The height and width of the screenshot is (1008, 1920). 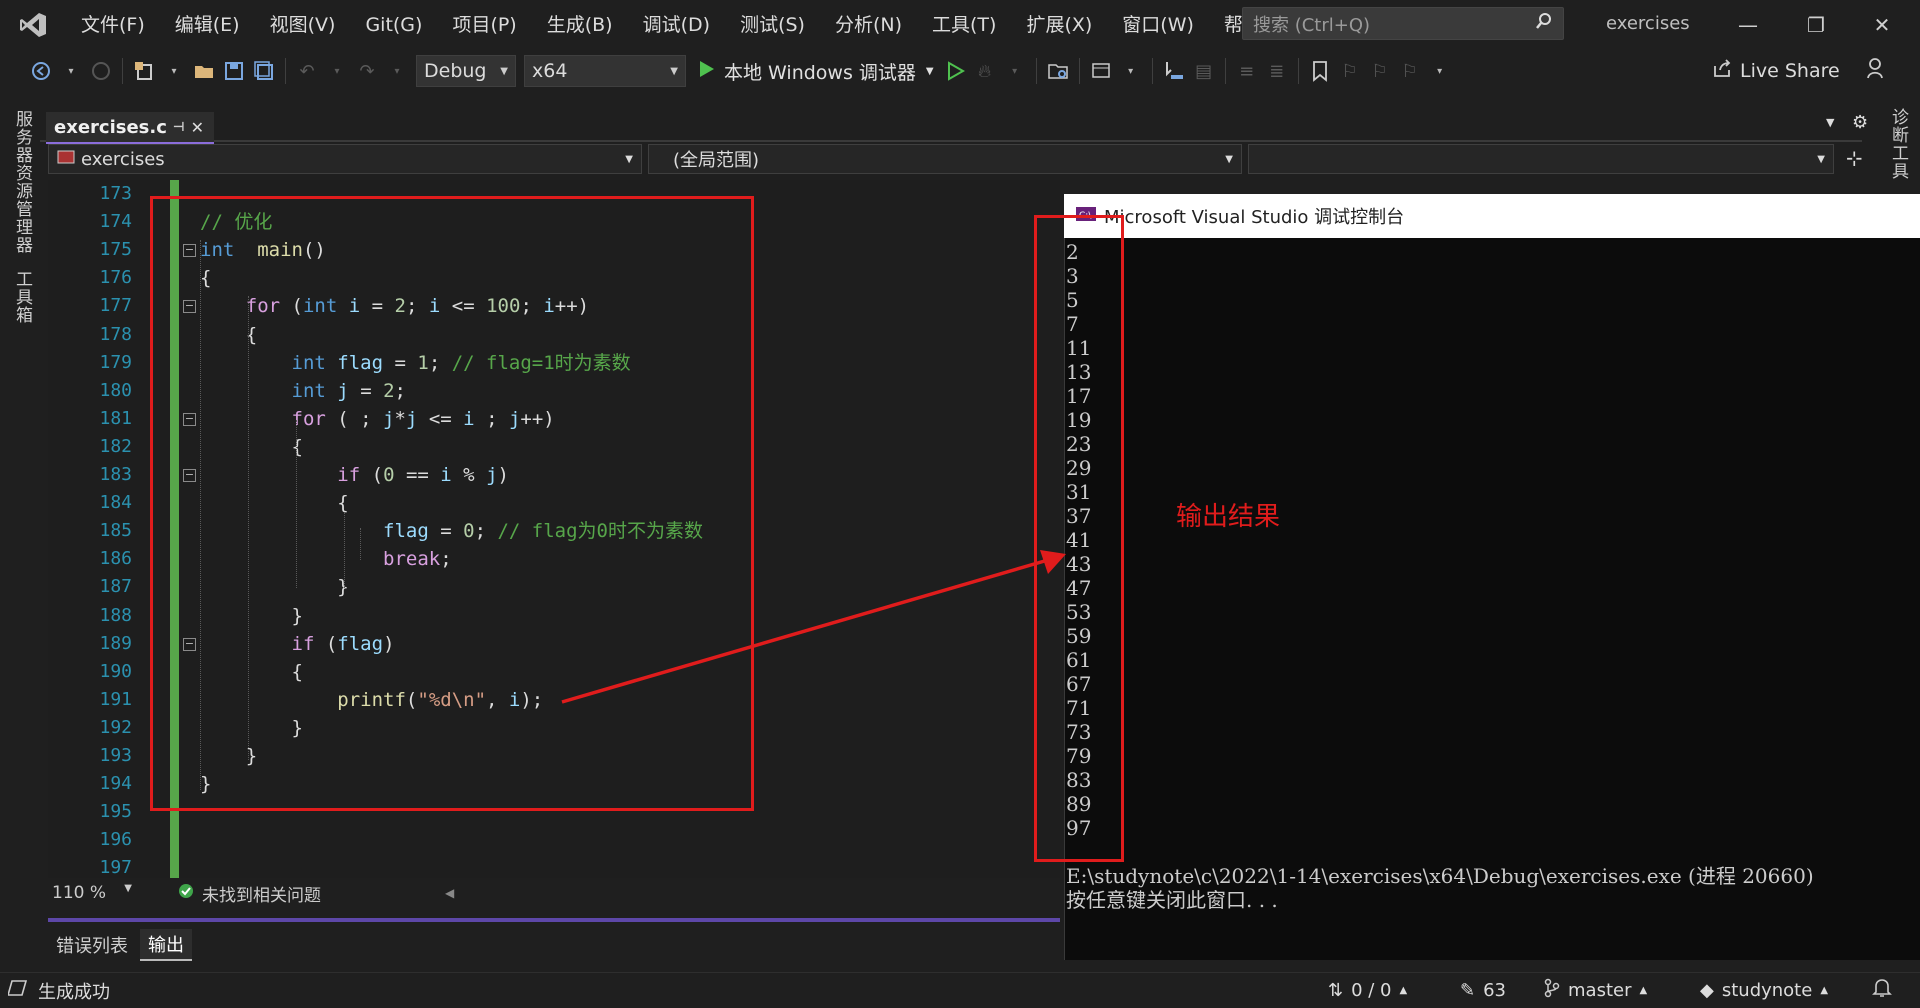 What do you see at coordinates (1468, 990) in the screenshot?
I see `pencil-icon: ✎` at bounding box center [1468, 990].